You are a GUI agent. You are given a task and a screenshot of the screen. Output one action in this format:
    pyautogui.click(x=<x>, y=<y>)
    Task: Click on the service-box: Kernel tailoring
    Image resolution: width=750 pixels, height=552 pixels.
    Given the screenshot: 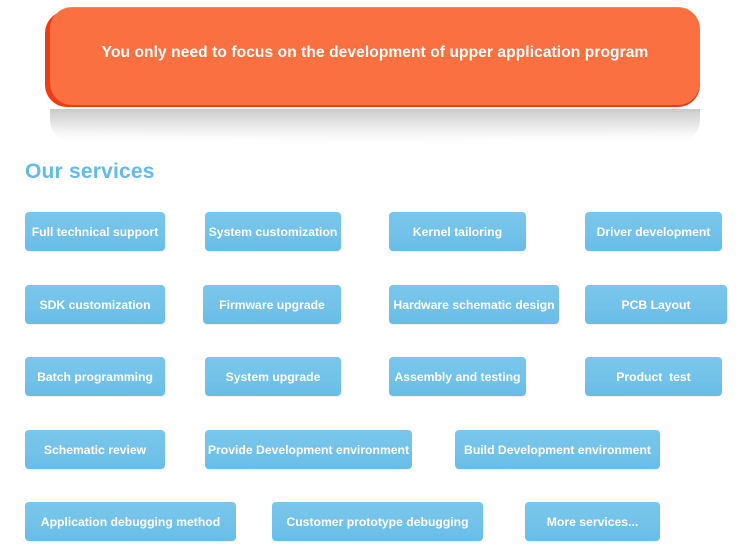 What is the action you would take?
    pyautogui.click(x=457, y=231)
    